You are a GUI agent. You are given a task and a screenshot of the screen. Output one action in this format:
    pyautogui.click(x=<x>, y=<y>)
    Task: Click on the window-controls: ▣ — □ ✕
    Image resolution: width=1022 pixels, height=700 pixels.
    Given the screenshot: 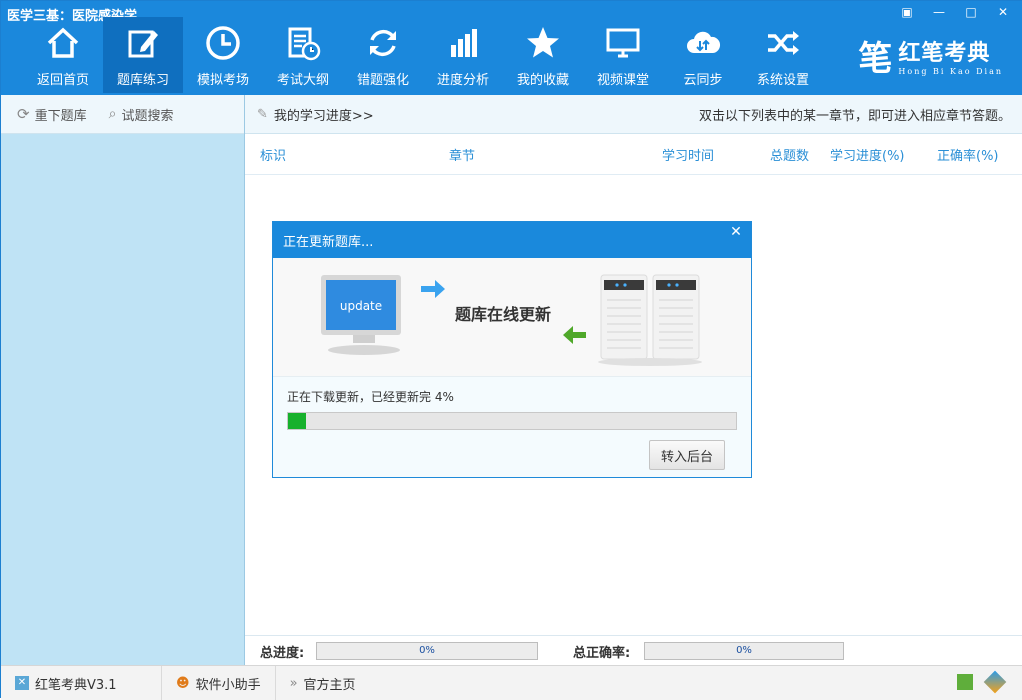 What is the action you would take?
    pyautogui.click(x=955, y=12)
    